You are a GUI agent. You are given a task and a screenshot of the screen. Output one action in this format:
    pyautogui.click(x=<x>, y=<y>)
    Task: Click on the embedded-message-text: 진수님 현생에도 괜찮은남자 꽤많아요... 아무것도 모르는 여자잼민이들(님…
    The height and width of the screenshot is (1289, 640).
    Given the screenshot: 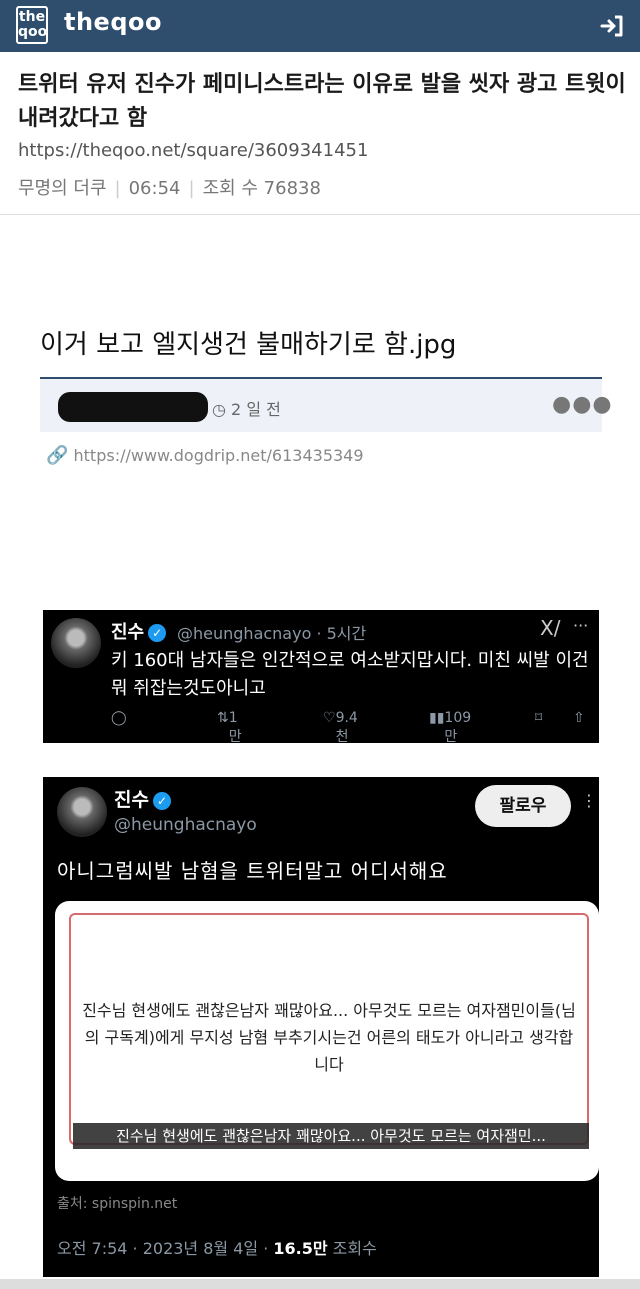 What is the action you would take?
    pyautogui.click(x=329, y=1037)
    